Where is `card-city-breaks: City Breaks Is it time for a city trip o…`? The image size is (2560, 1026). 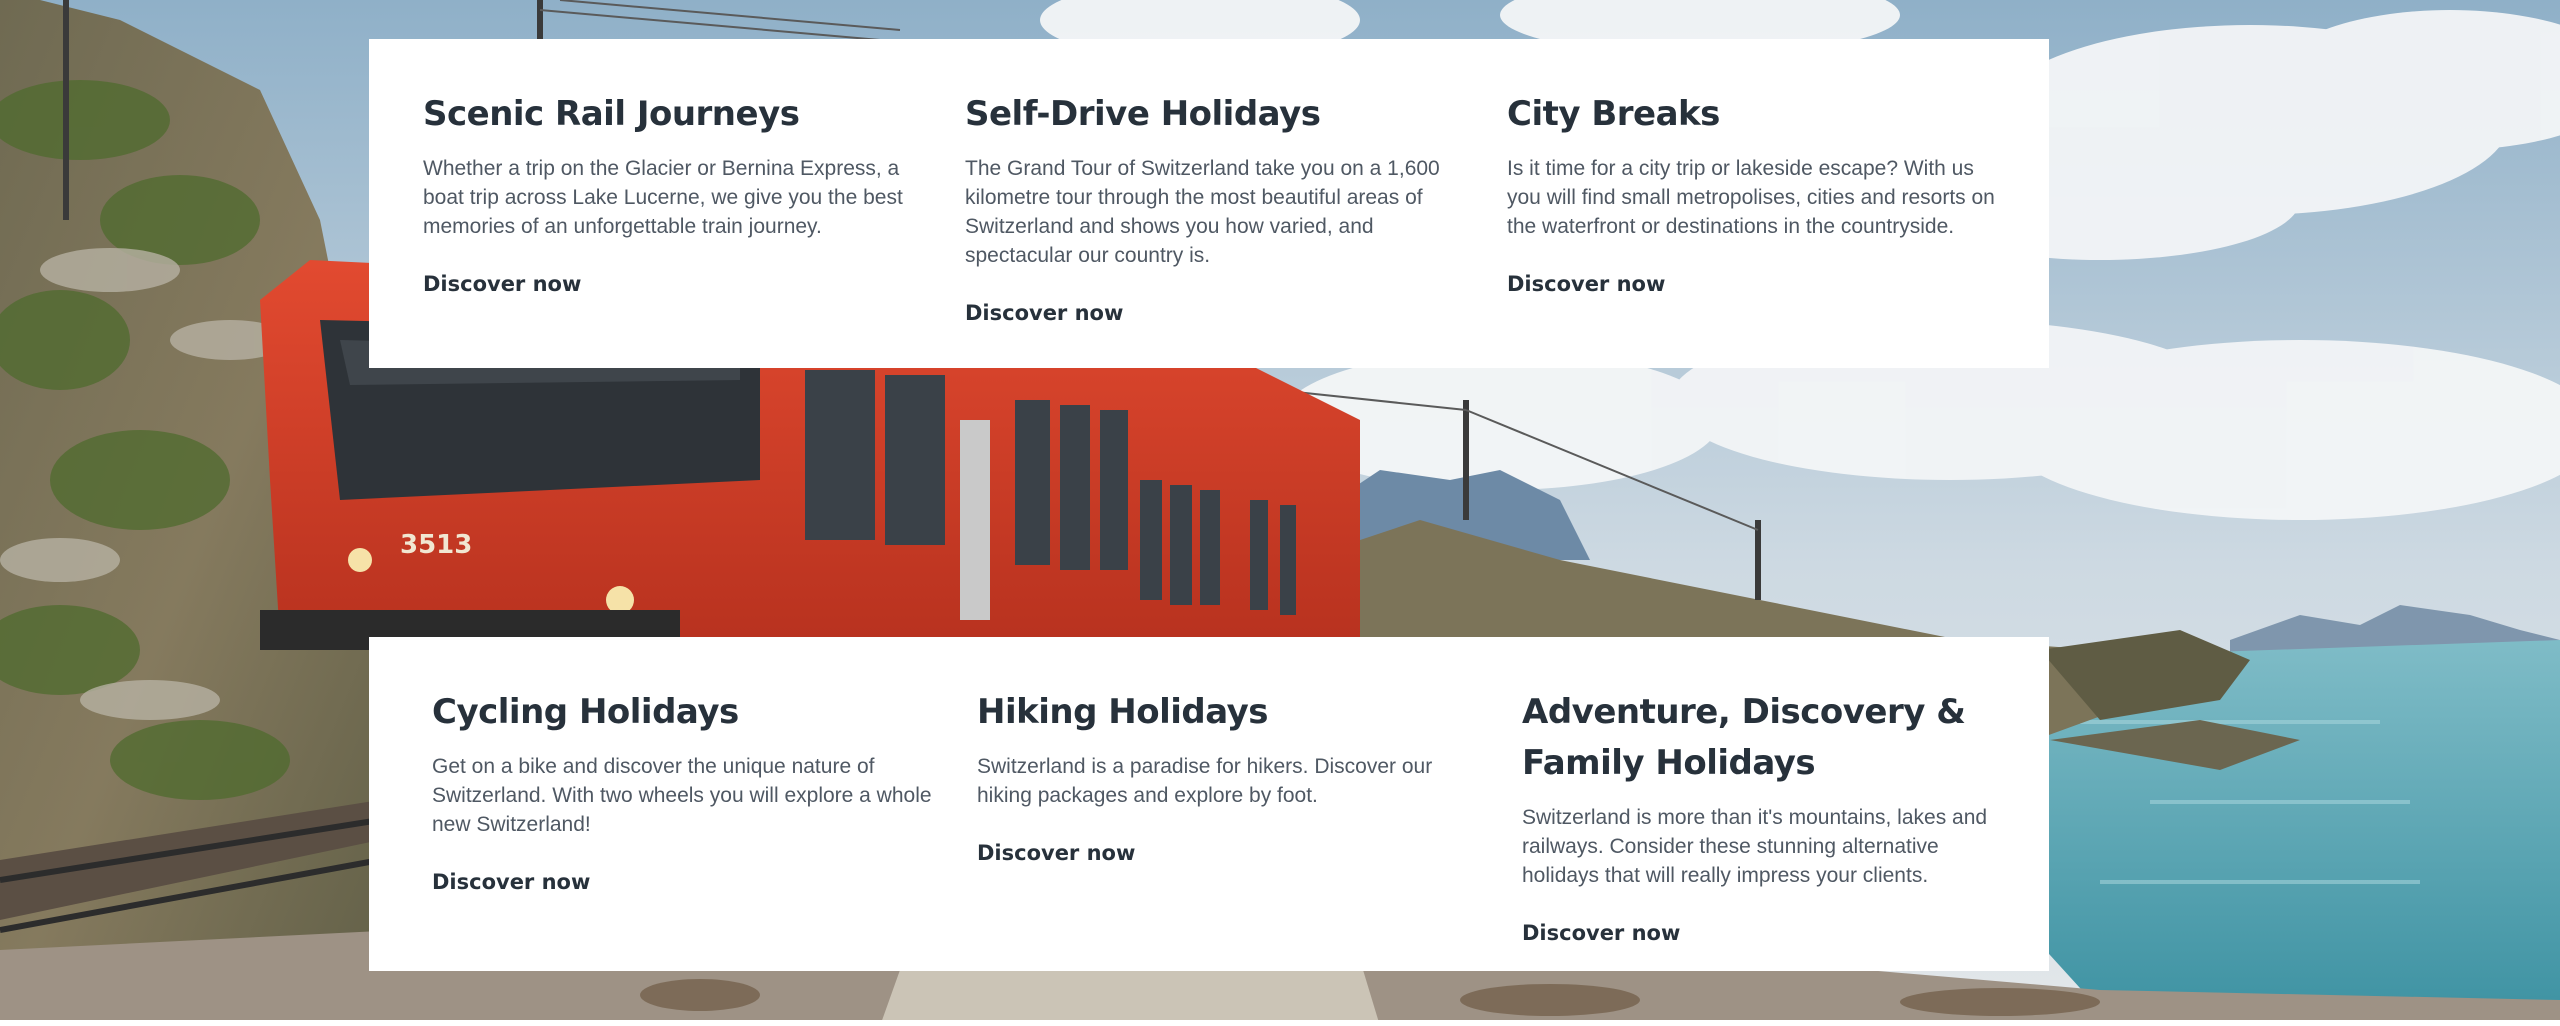 card-city-breaks: City Breaks Is it time for a city trip o… is located at coordinates (1778, 228).